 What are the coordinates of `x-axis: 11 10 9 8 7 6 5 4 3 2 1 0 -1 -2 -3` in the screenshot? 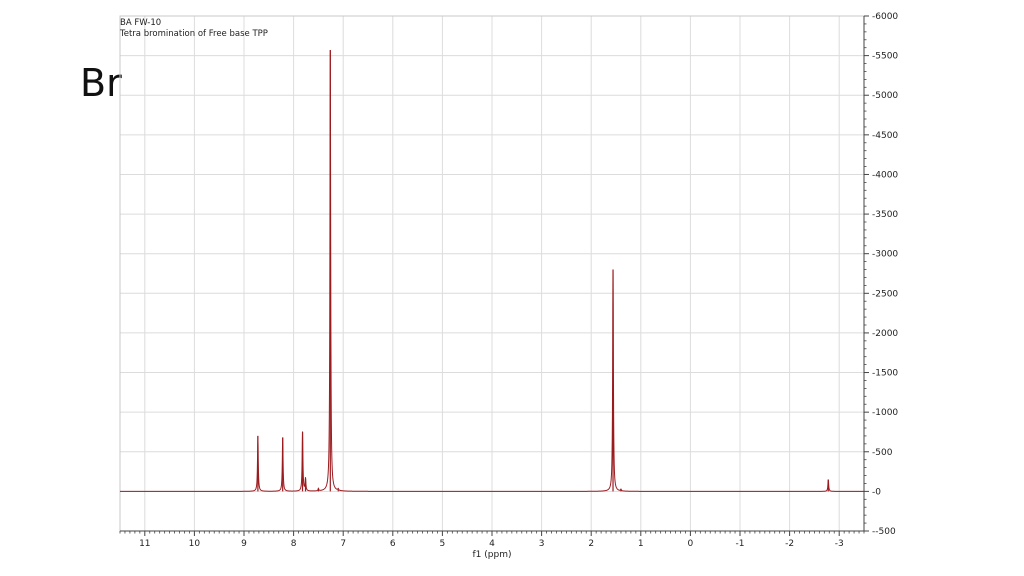 It's located at (492, 540).